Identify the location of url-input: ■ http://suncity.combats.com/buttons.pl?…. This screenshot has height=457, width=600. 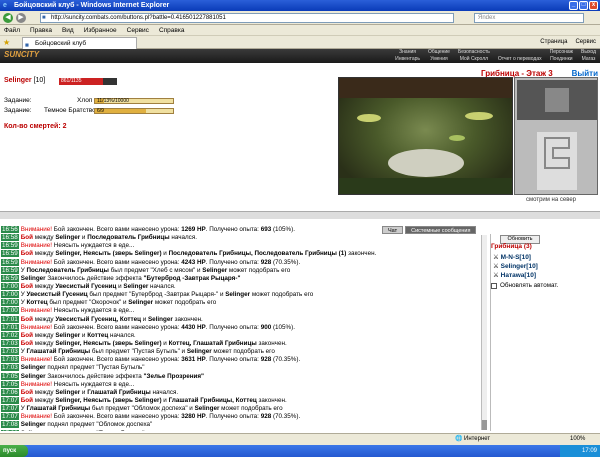
(247, 18).